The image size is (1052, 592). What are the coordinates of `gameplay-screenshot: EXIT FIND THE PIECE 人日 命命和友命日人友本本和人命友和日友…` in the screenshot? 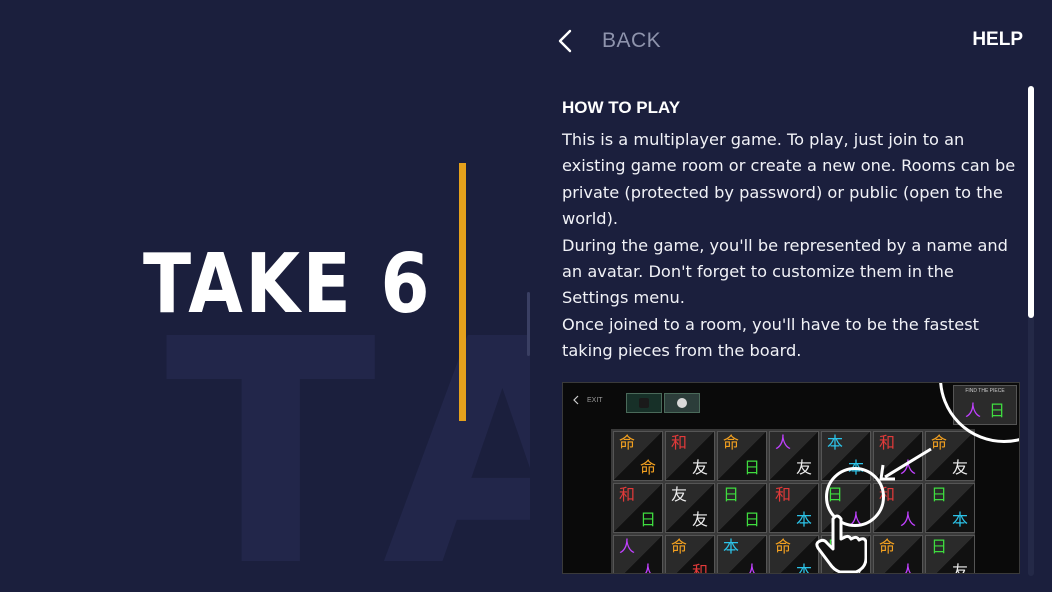 It's located at (791, 478).